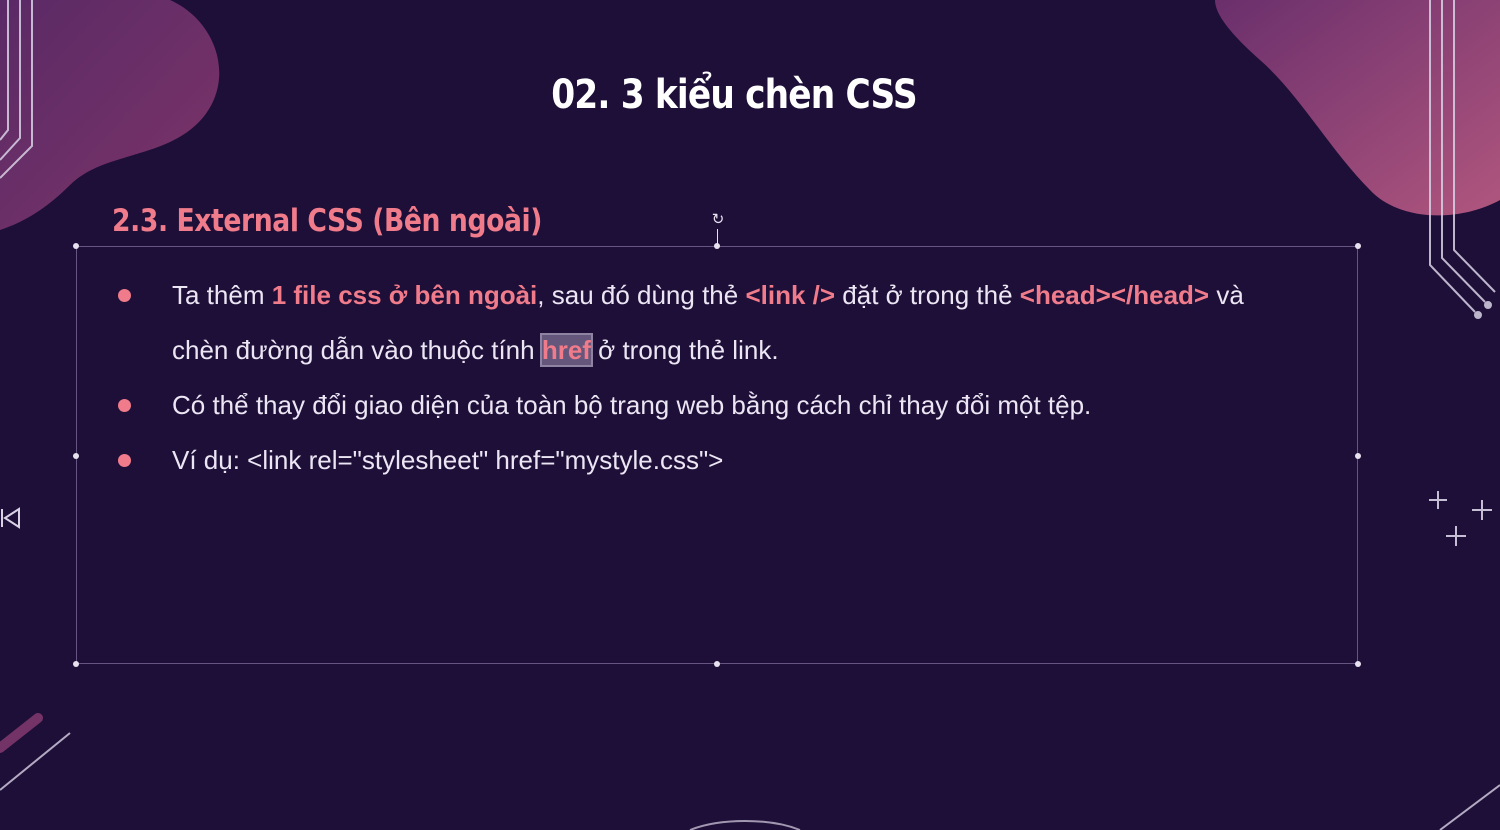 Image resolution: width=1500 pixels, height=830 pixels. I want to click on resize-handle-bottom-right, so click(1358, 664).